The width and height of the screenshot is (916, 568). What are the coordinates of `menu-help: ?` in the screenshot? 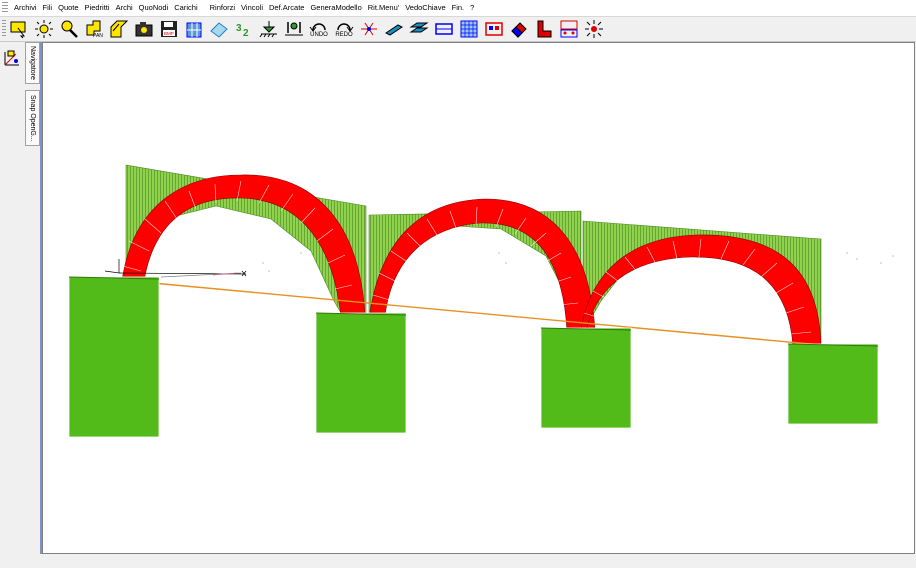 It's located at (472, 8).